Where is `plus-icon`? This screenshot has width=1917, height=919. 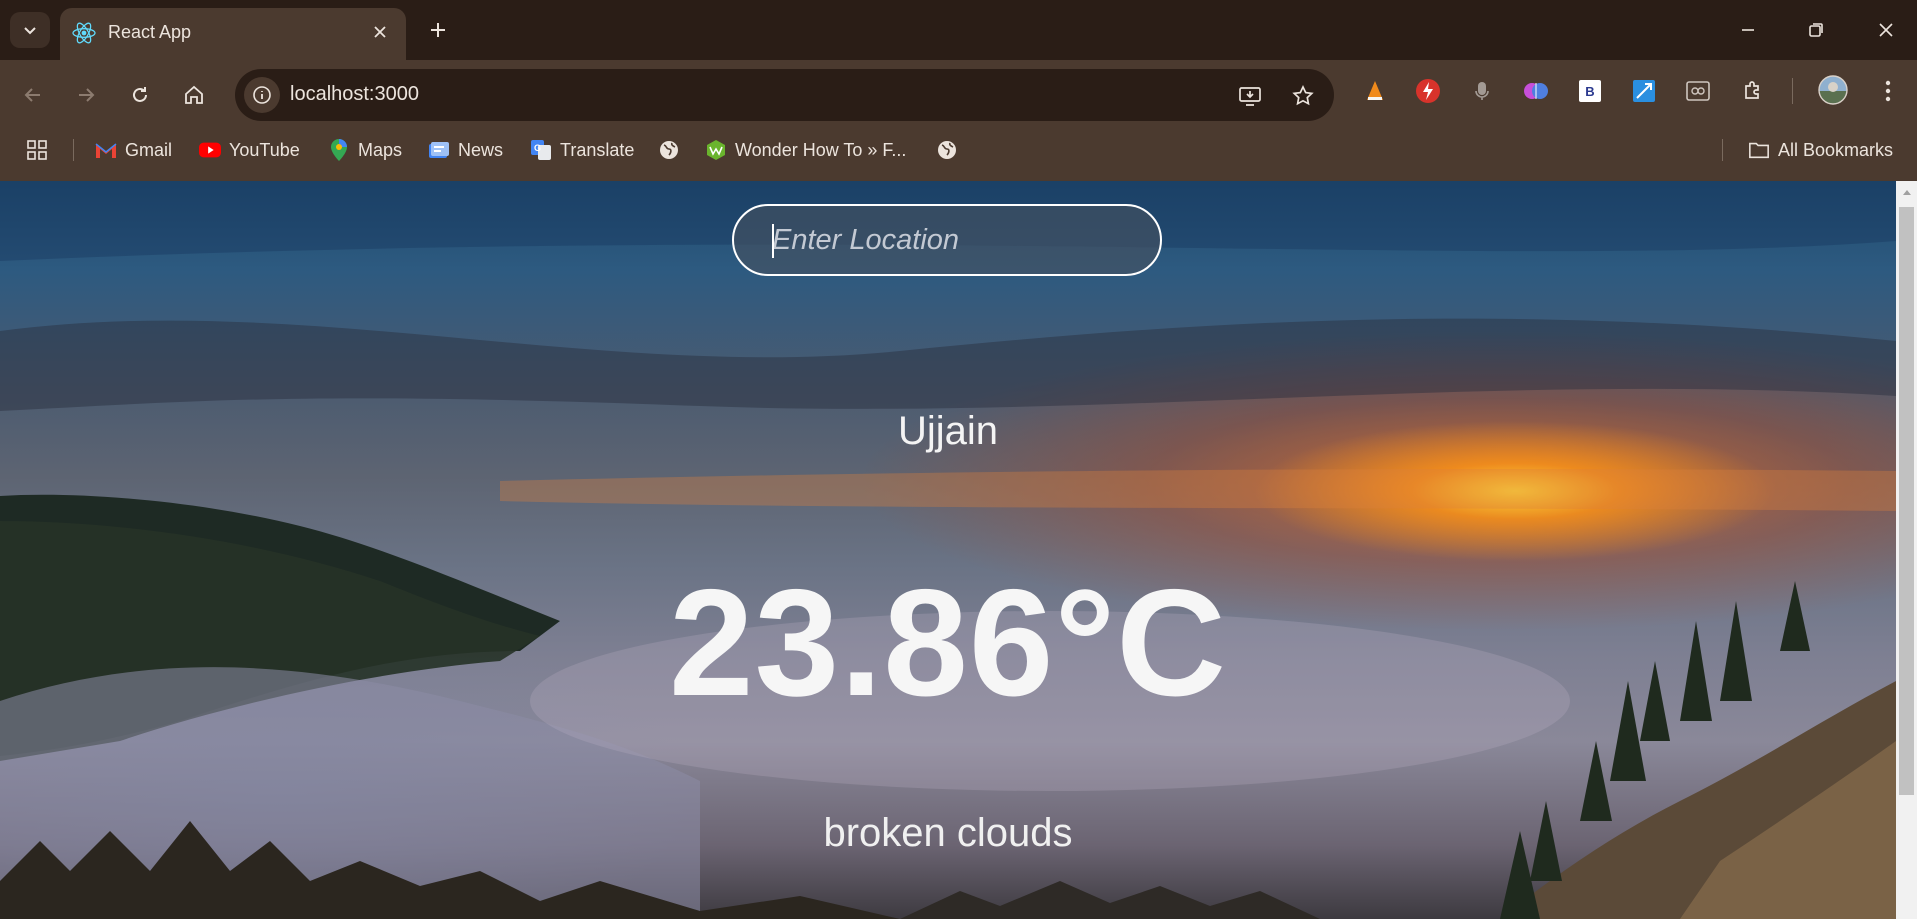
plus-icon is located at coordinates (438, 30).